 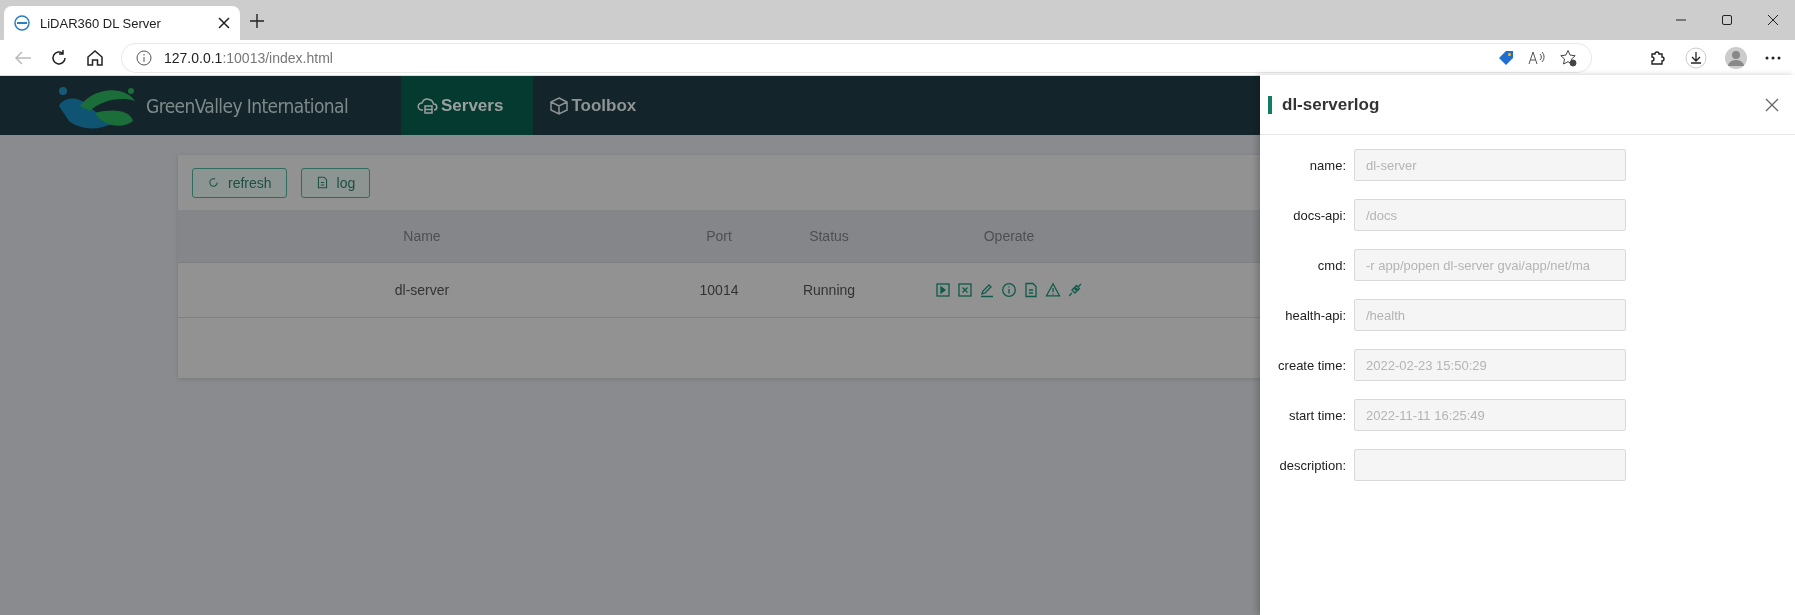 What do you see at coordinates (1727, 20) in the screenshot?
I see `maximize-icon` at bounding box center [1727, 20].